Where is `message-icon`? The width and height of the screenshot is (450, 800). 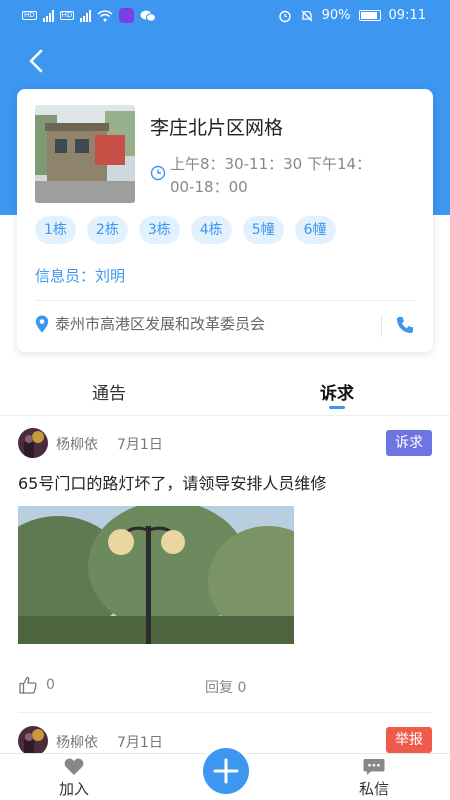 message-icon is located at coordinates (374, 767).